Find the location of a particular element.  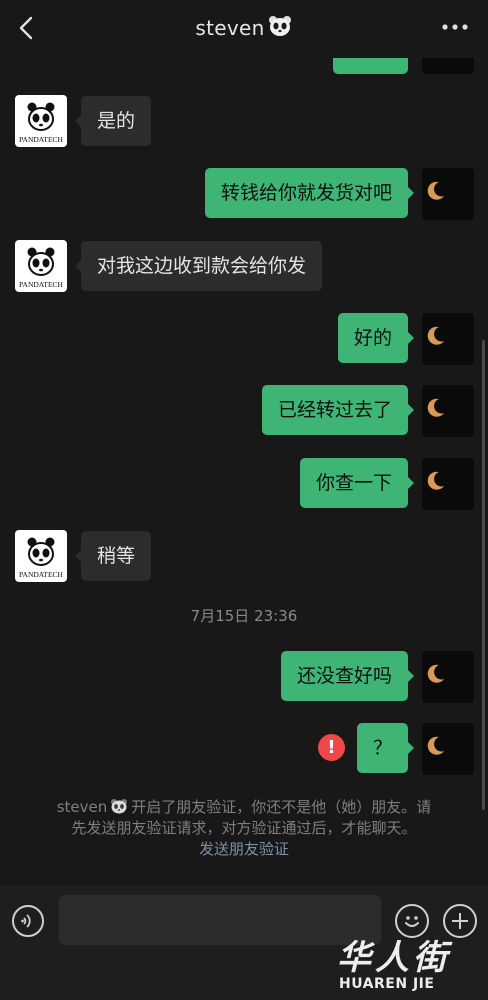

message-bubble: 好的 is located at coordinates (376, 338).